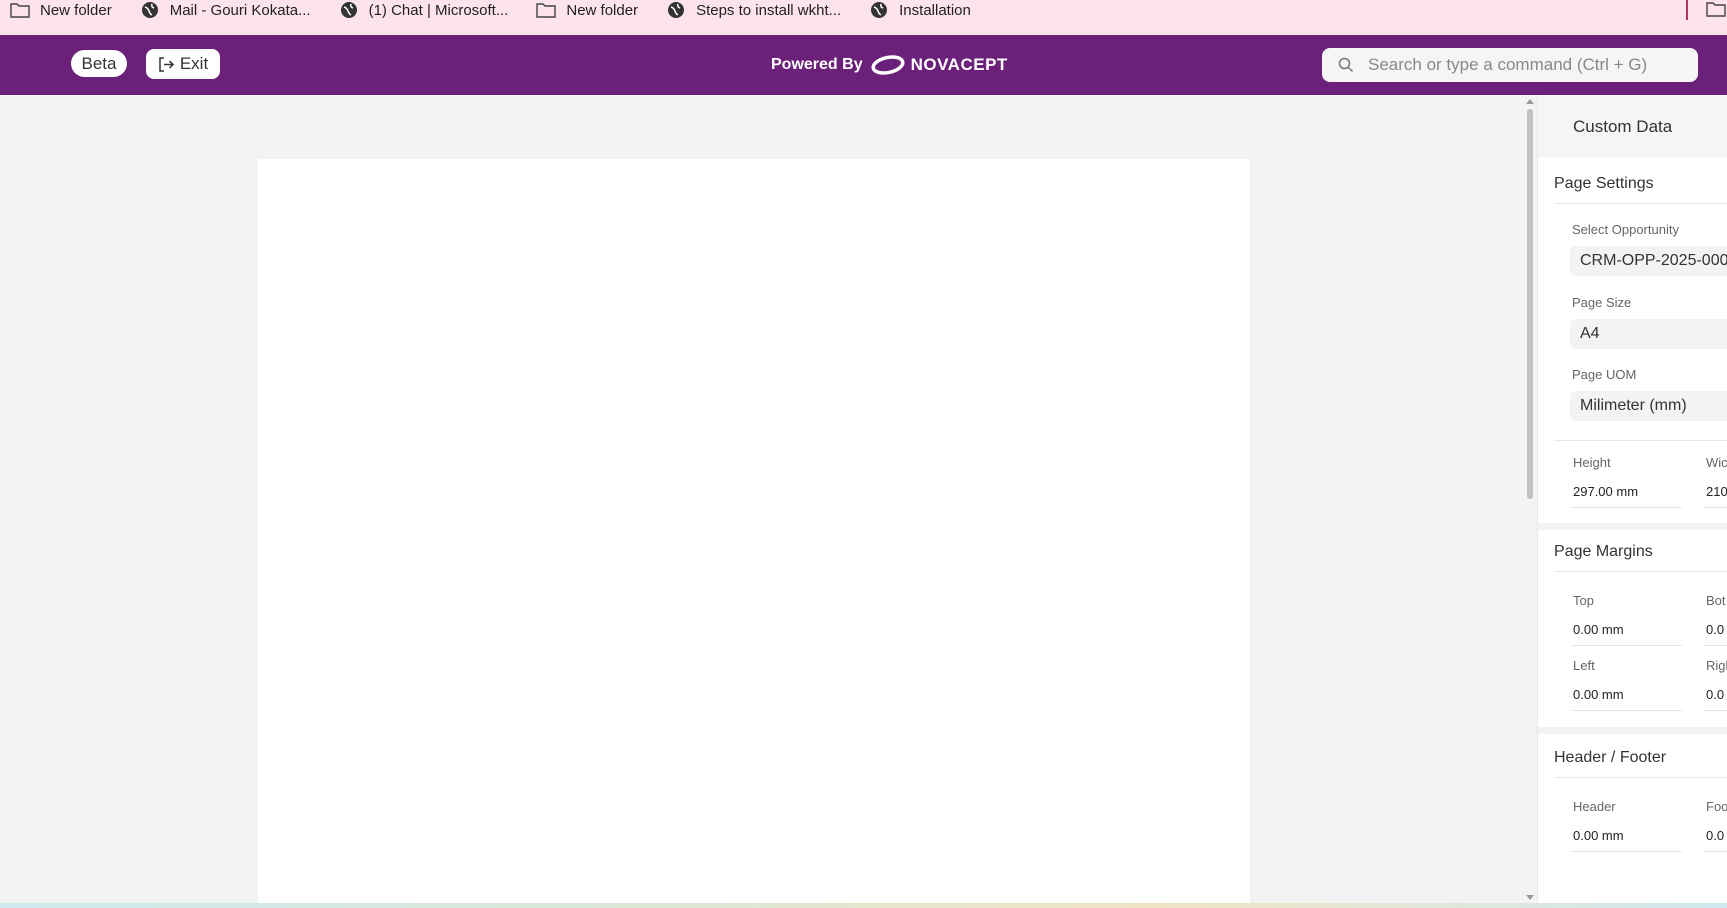 This screenshot has height=908, width=1727. I want to click on bookmark-item: Installation, so click(920, 10).